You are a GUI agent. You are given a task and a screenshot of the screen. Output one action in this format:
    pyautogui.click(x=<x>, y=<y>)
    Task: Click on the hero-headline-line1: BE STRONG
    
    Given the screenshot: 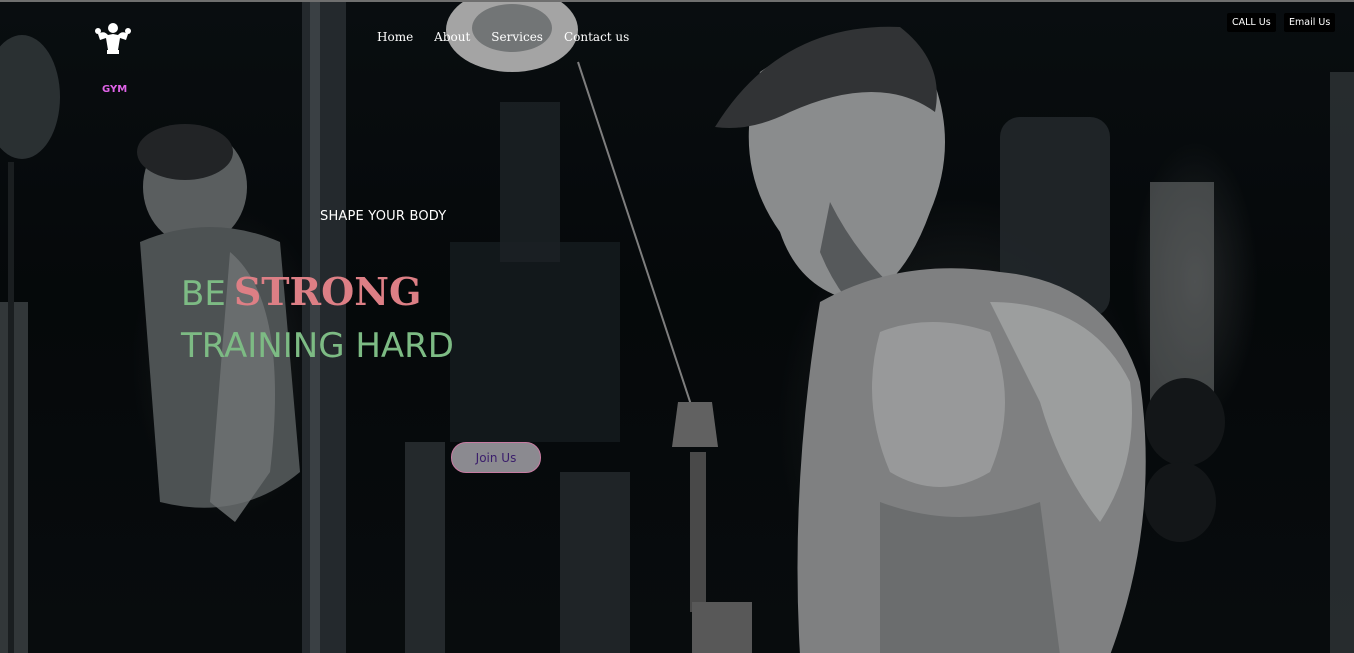 What is the action you would take?
    pyautogui.click(x=301, y=296)
    